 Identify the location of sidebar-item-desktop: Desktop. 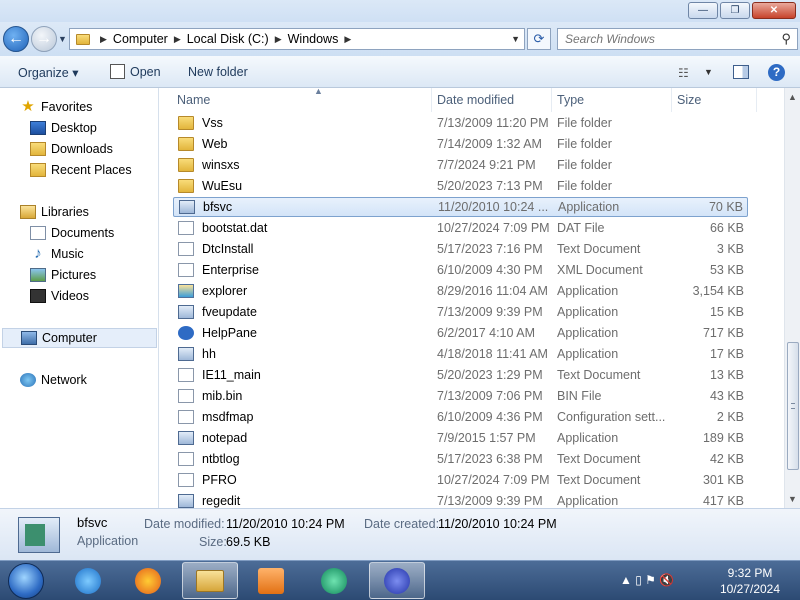
(94, 128).